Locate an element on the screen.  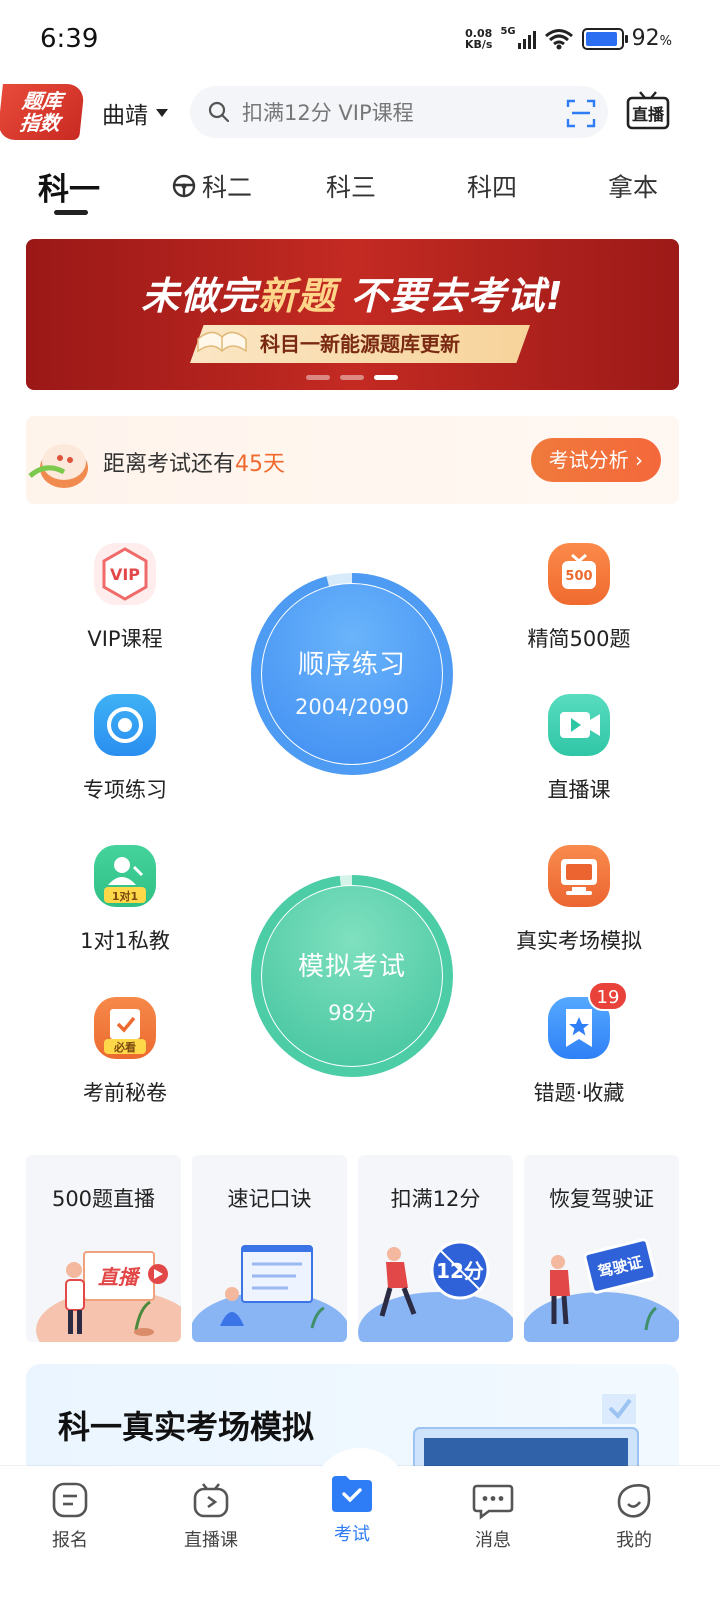
quick-card-title: 扣满12分 is located at coordinates (435, 1199).